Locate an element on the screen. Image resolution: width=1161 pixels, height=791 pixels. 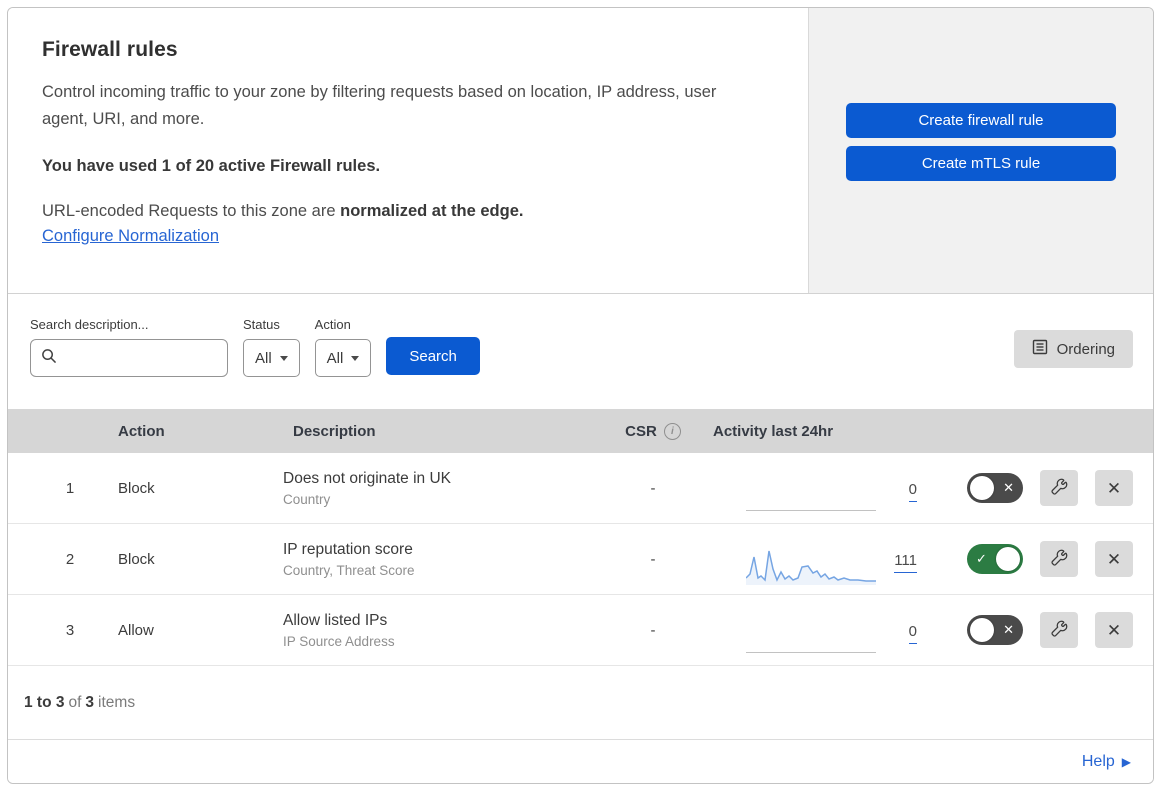
configure-normalization-link: Configure Normalization is located at coordinates (130, 236).